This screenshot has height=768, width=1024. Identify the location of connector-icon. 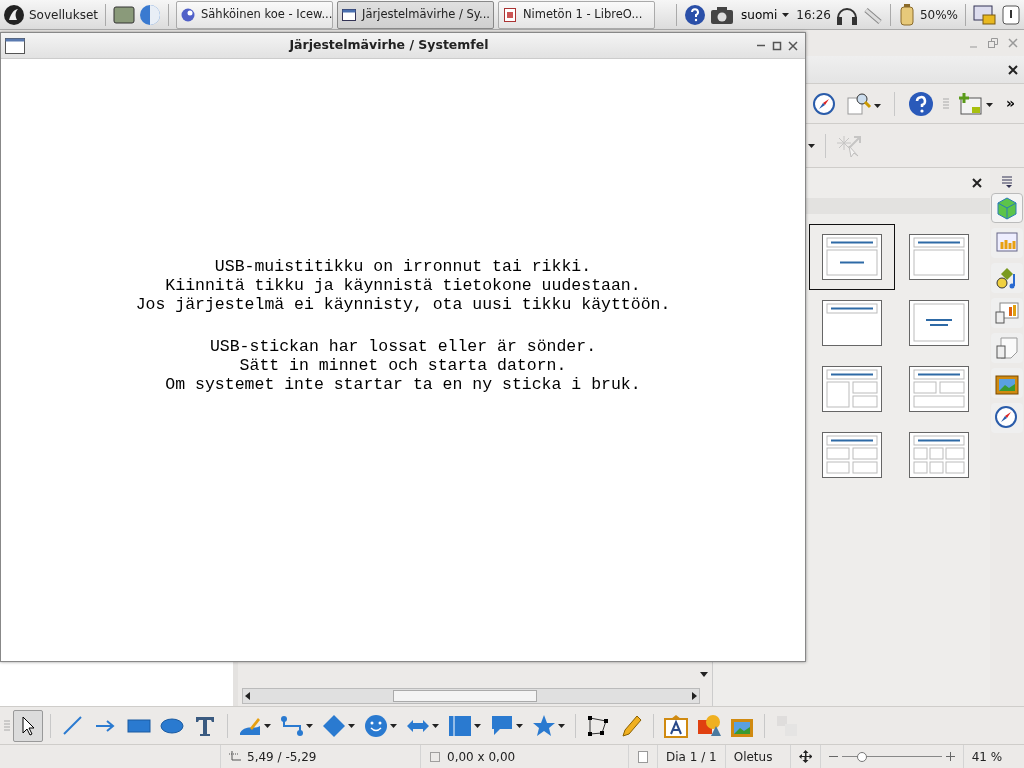
(292, 725).